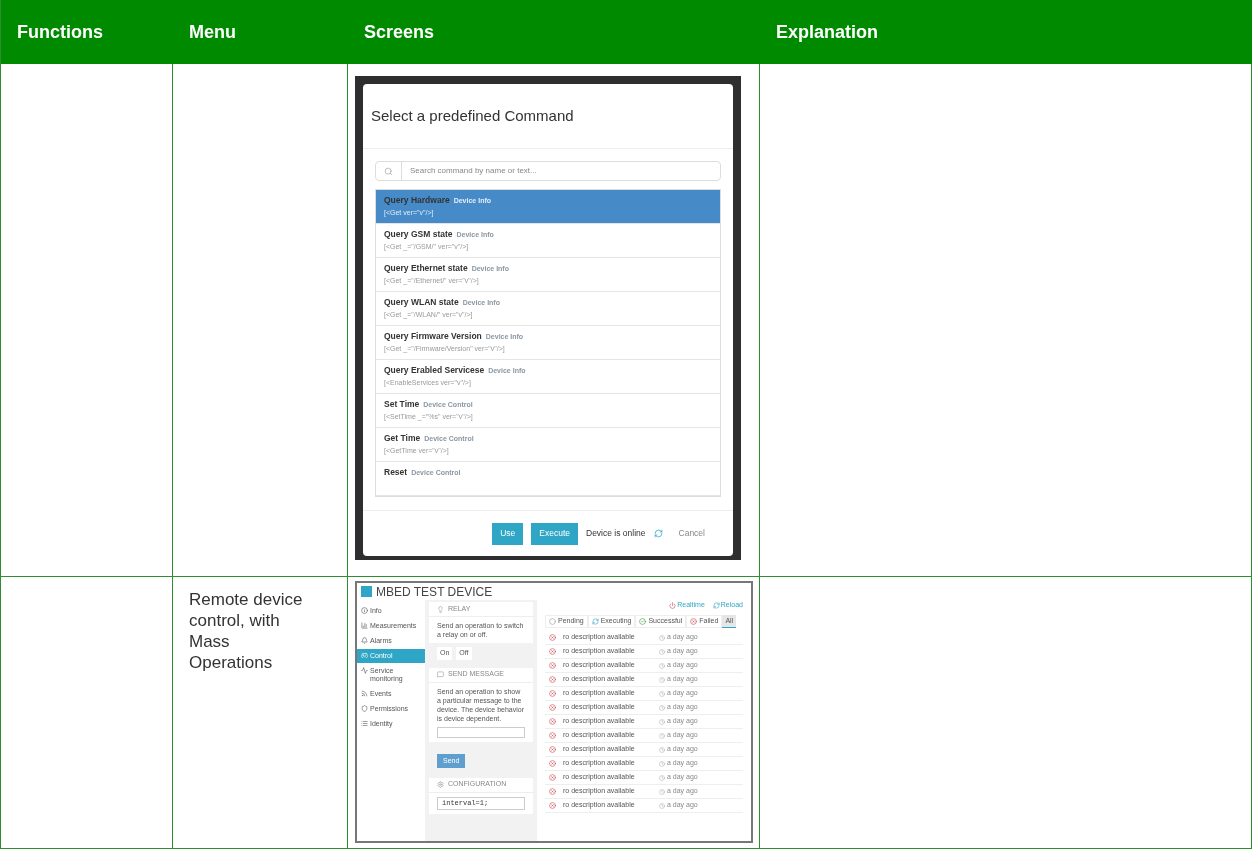 This screenshot has height=849, width=1252. What do you see at coordinates (364, 610) in the screenshot?
I see `info-icon` at bounding box center [364, 610].